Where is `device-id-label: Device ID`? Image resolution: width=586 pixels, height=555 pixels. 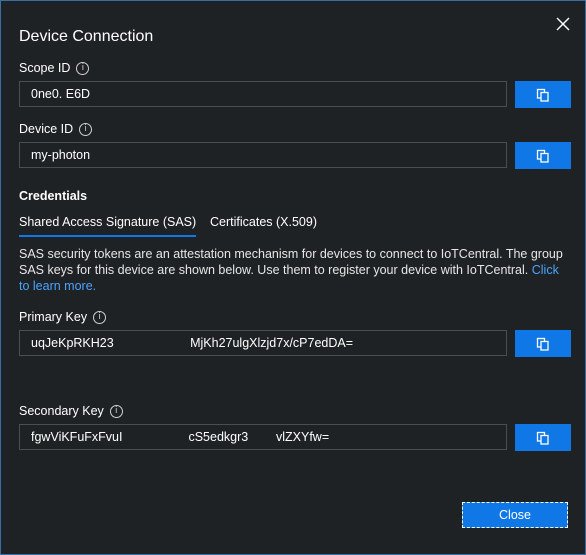
device-id-label: Device ID is located at coordinates (46, 129).